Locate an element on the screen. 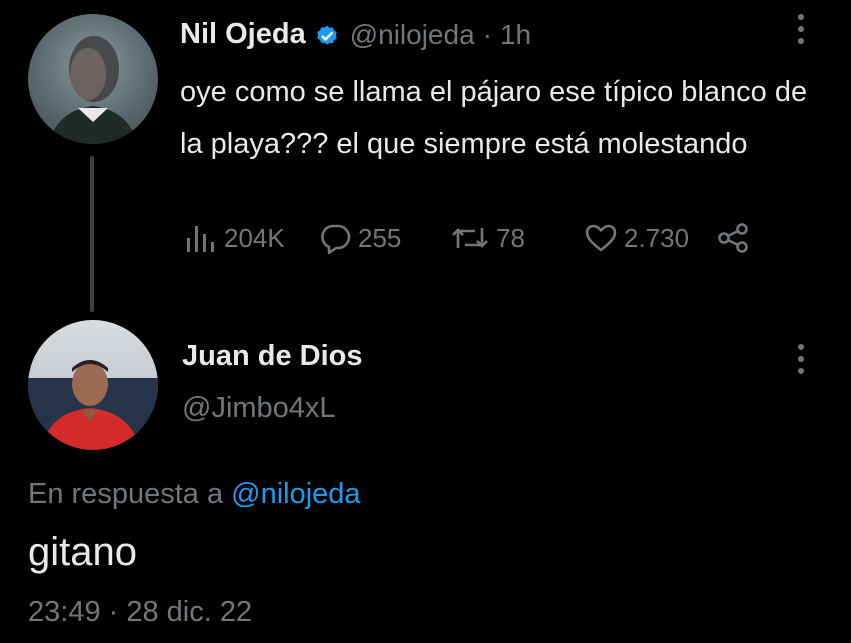 Image resolution: width=851 pixels, height=643 pixels. share-icon is located at coordinates (733, 238).